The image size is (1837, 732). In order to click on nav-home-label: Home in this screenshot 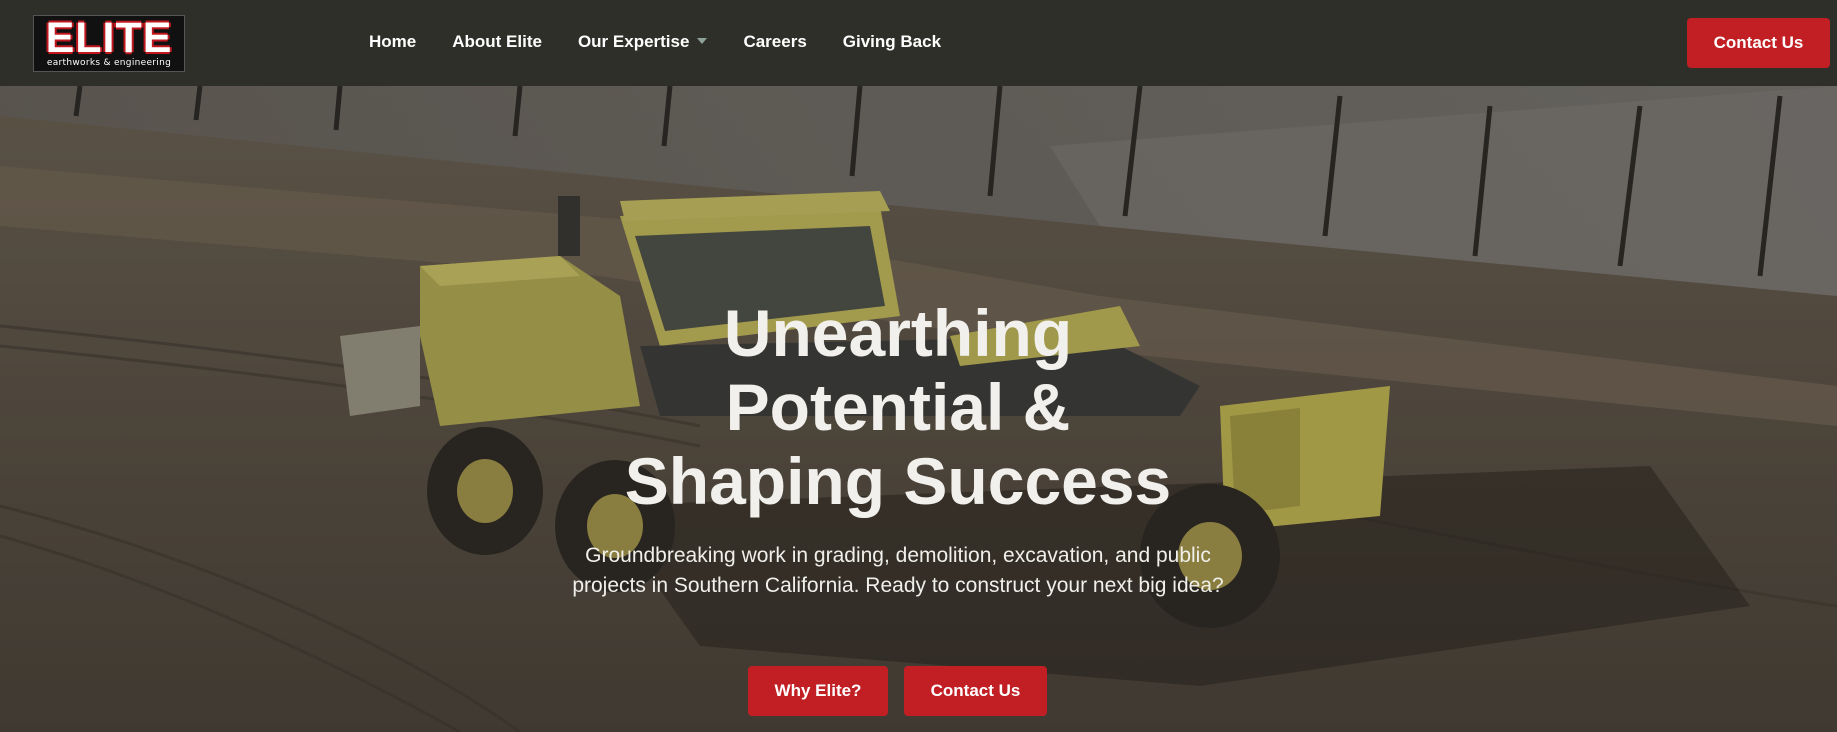, I will do `click(393, 41)`.